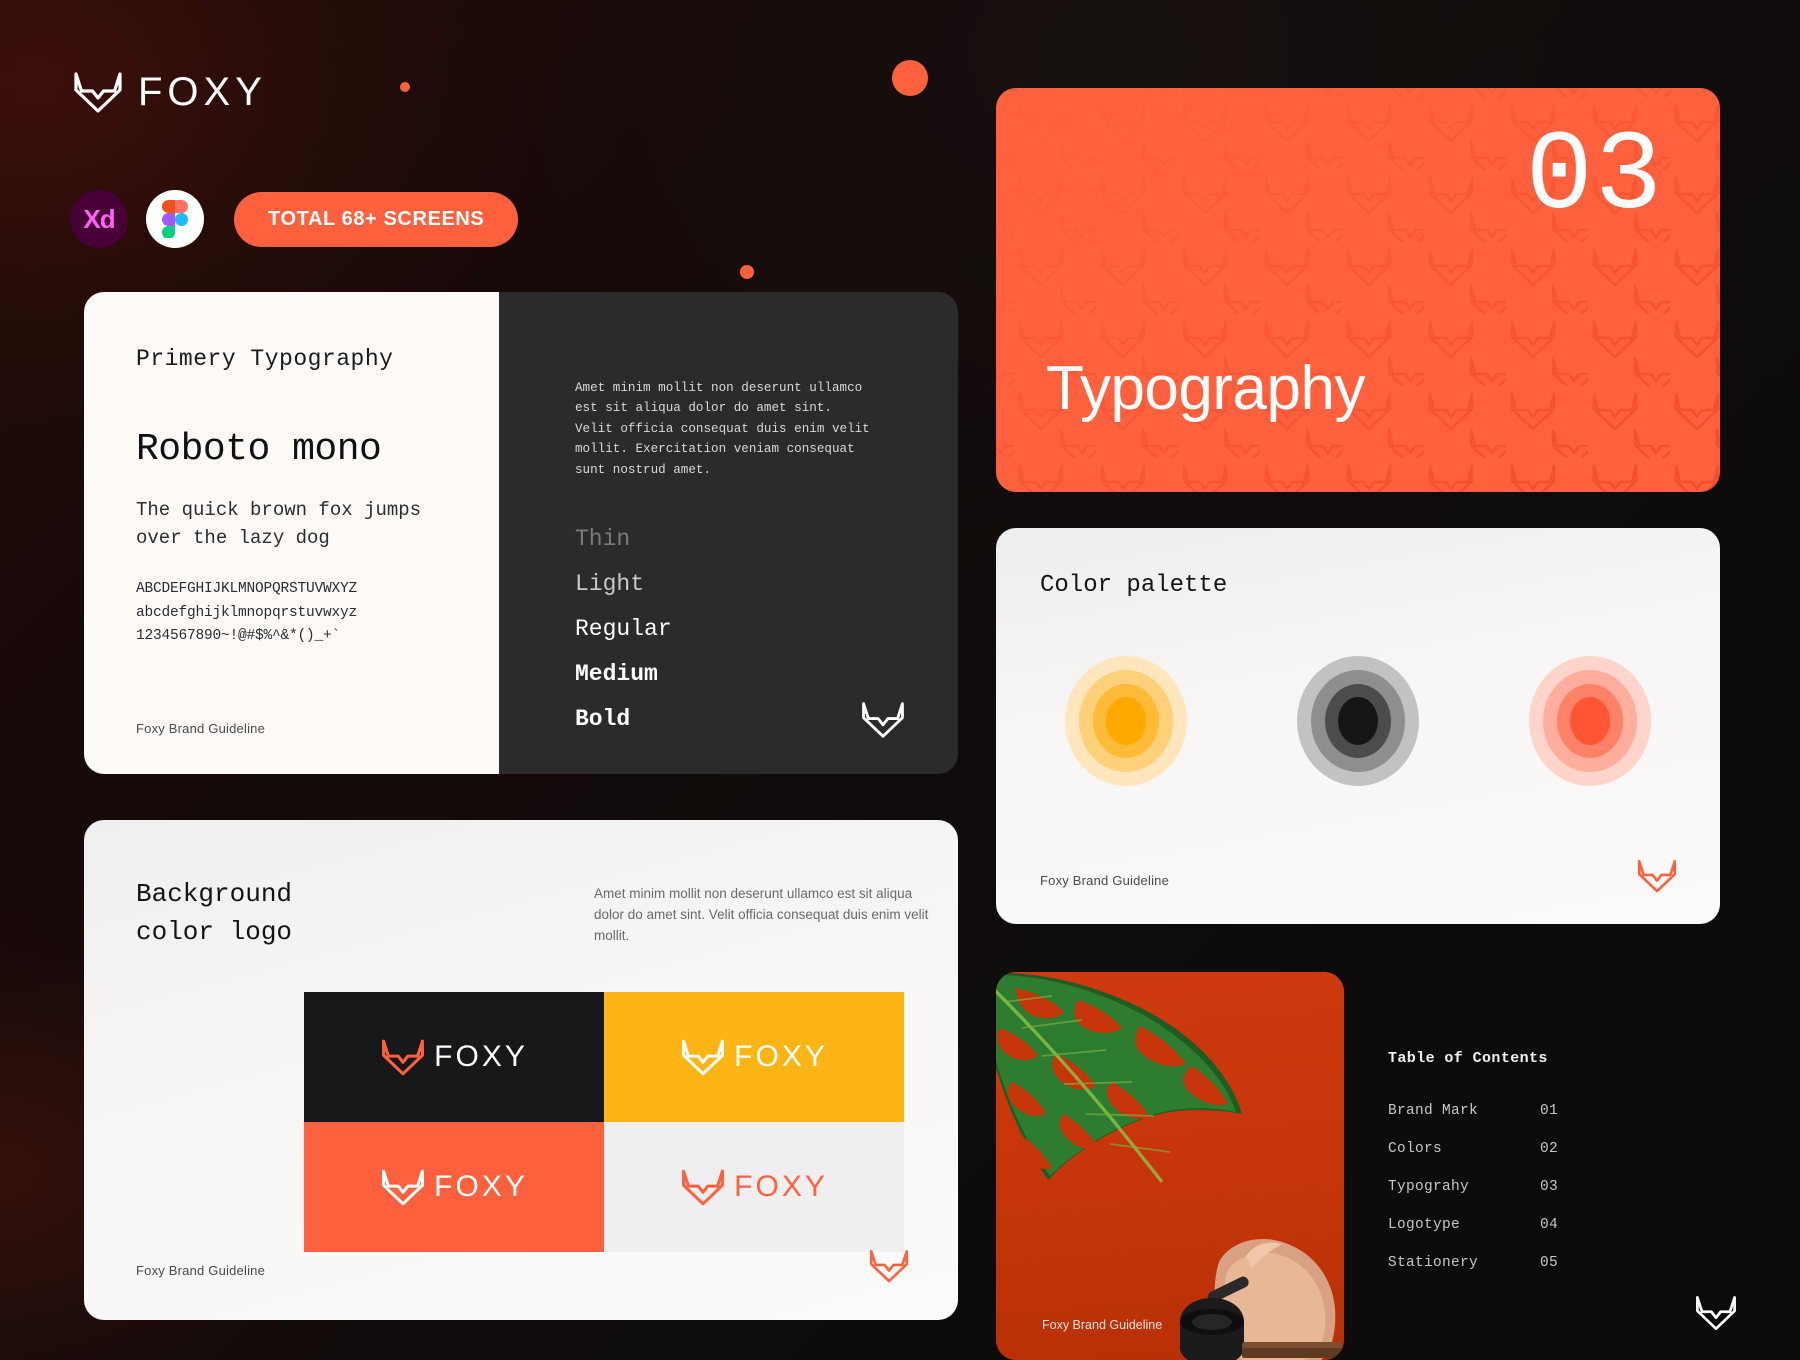 Image resolution: width=1800 pixels, height=1360 pixels. Describe the element at coordinates (603, 538) in the screenshot. I see `weight-thin: Thin` at that location.